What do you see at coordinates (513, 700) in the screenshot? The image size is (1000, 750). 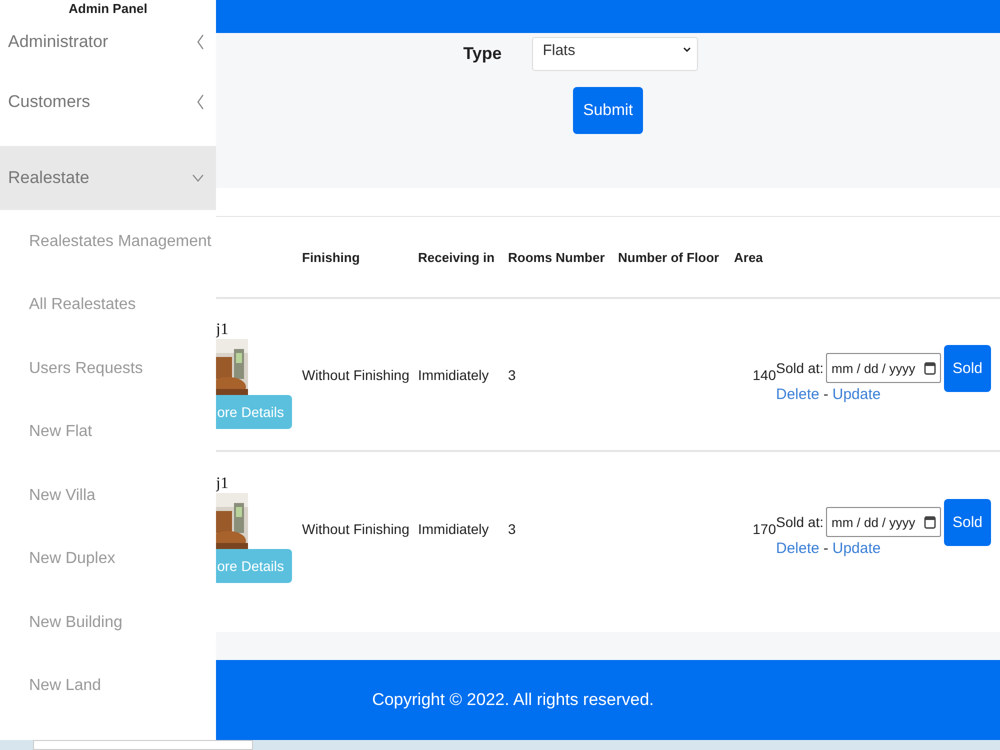 I see `copyright-text: Copyright © 2022. All rights reserved.` at bounding box center [513, 700].